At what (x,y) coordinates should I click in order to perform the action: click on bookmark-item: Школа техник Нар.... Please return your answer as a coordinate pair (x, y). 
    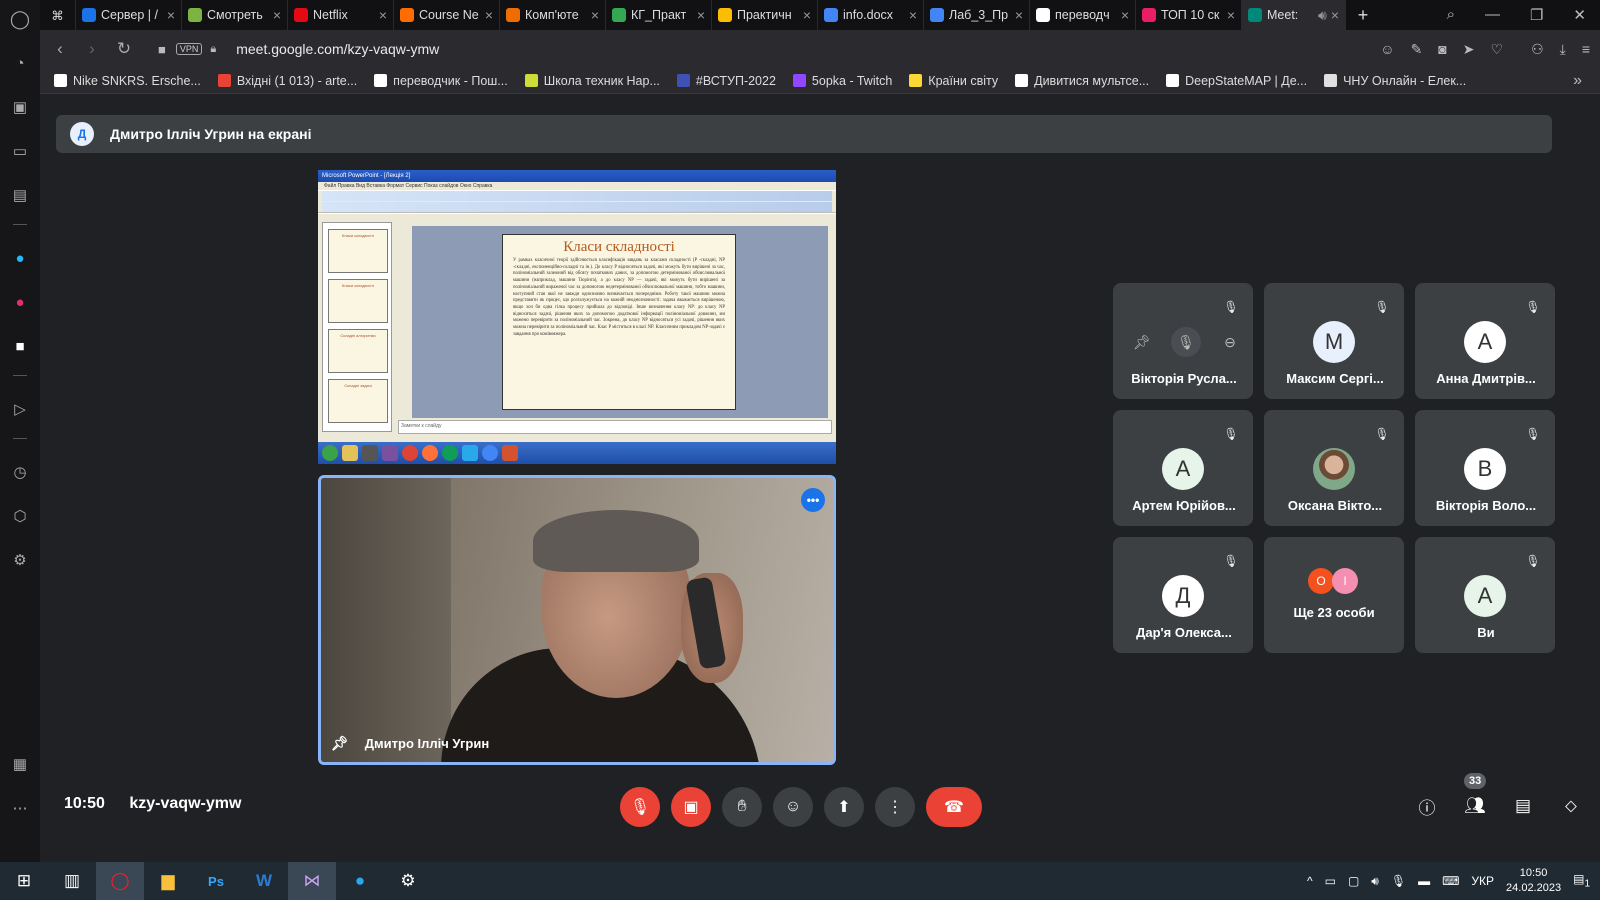
    Looking at the image, I should click on (592, 81).